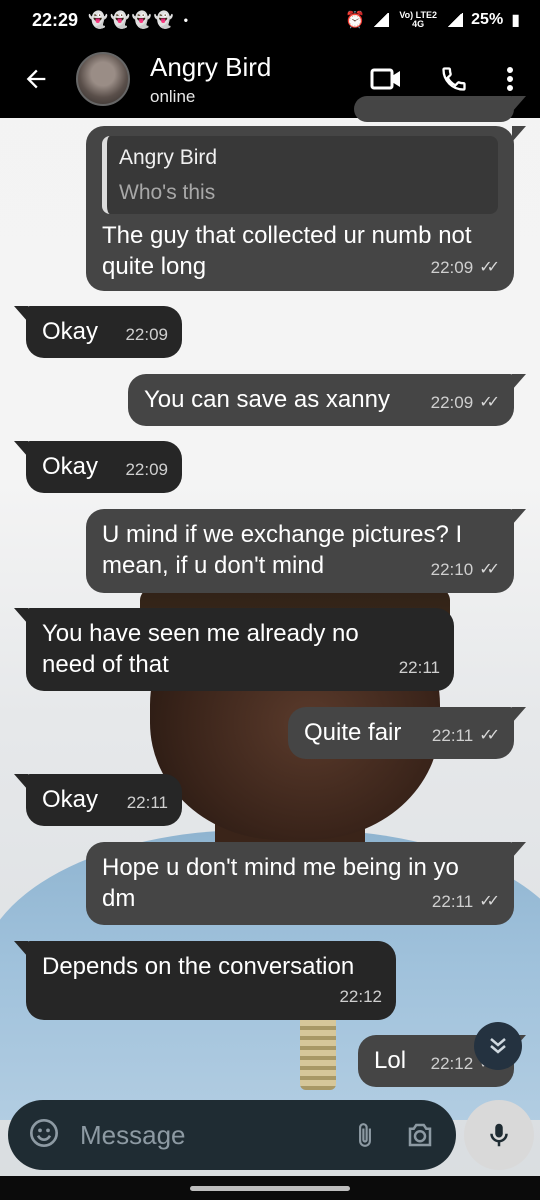 The width and height of the screenshot is (540, 1200). What do you see at coordinates (390, 1060) in the screenshot?
I see `message-text: Lol` at bounding box center [390, 1060].